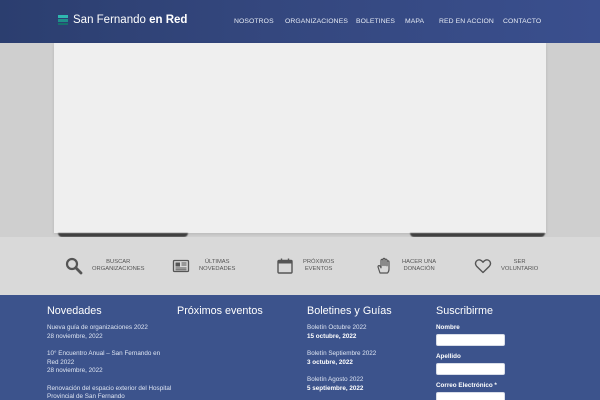 The height and width of the screenshot is (400, 600). Describe the element at coordinates (318, 269) in the screenshot. I see `quick-link-line2: EVENTOS` at that location.